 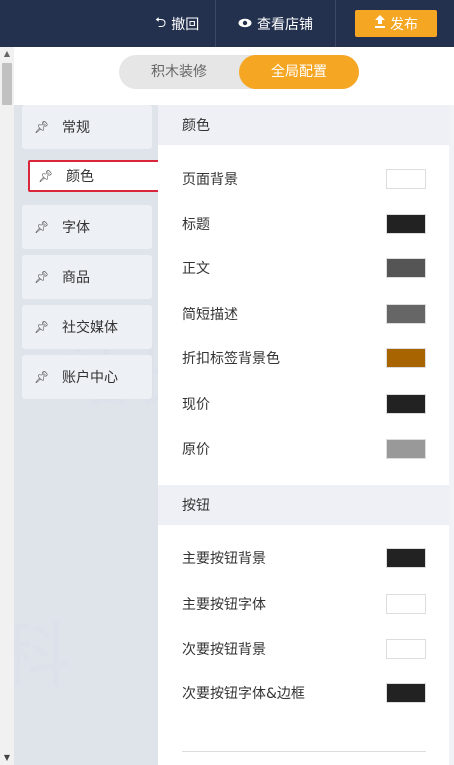 What do you see at coordinates (227, 23) in the screenshot?
I see `top-toolbar: ⮌ 撤回 查看店铺 发布` at bounding box center [227, 23].